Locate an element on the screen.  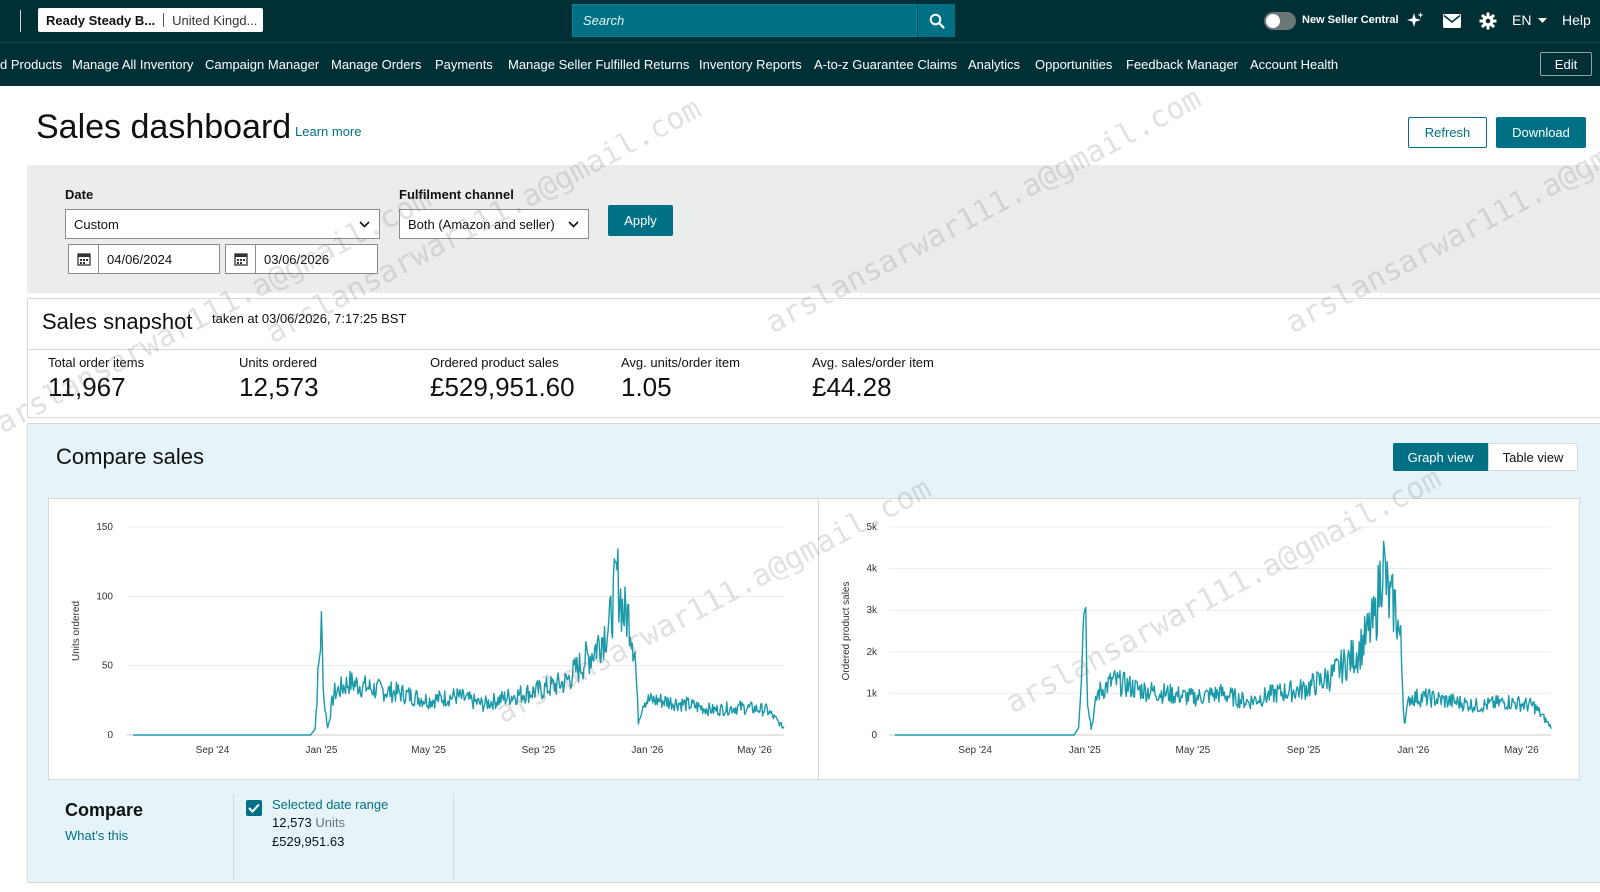
gear-icon is located at coordinates (1488, 21).